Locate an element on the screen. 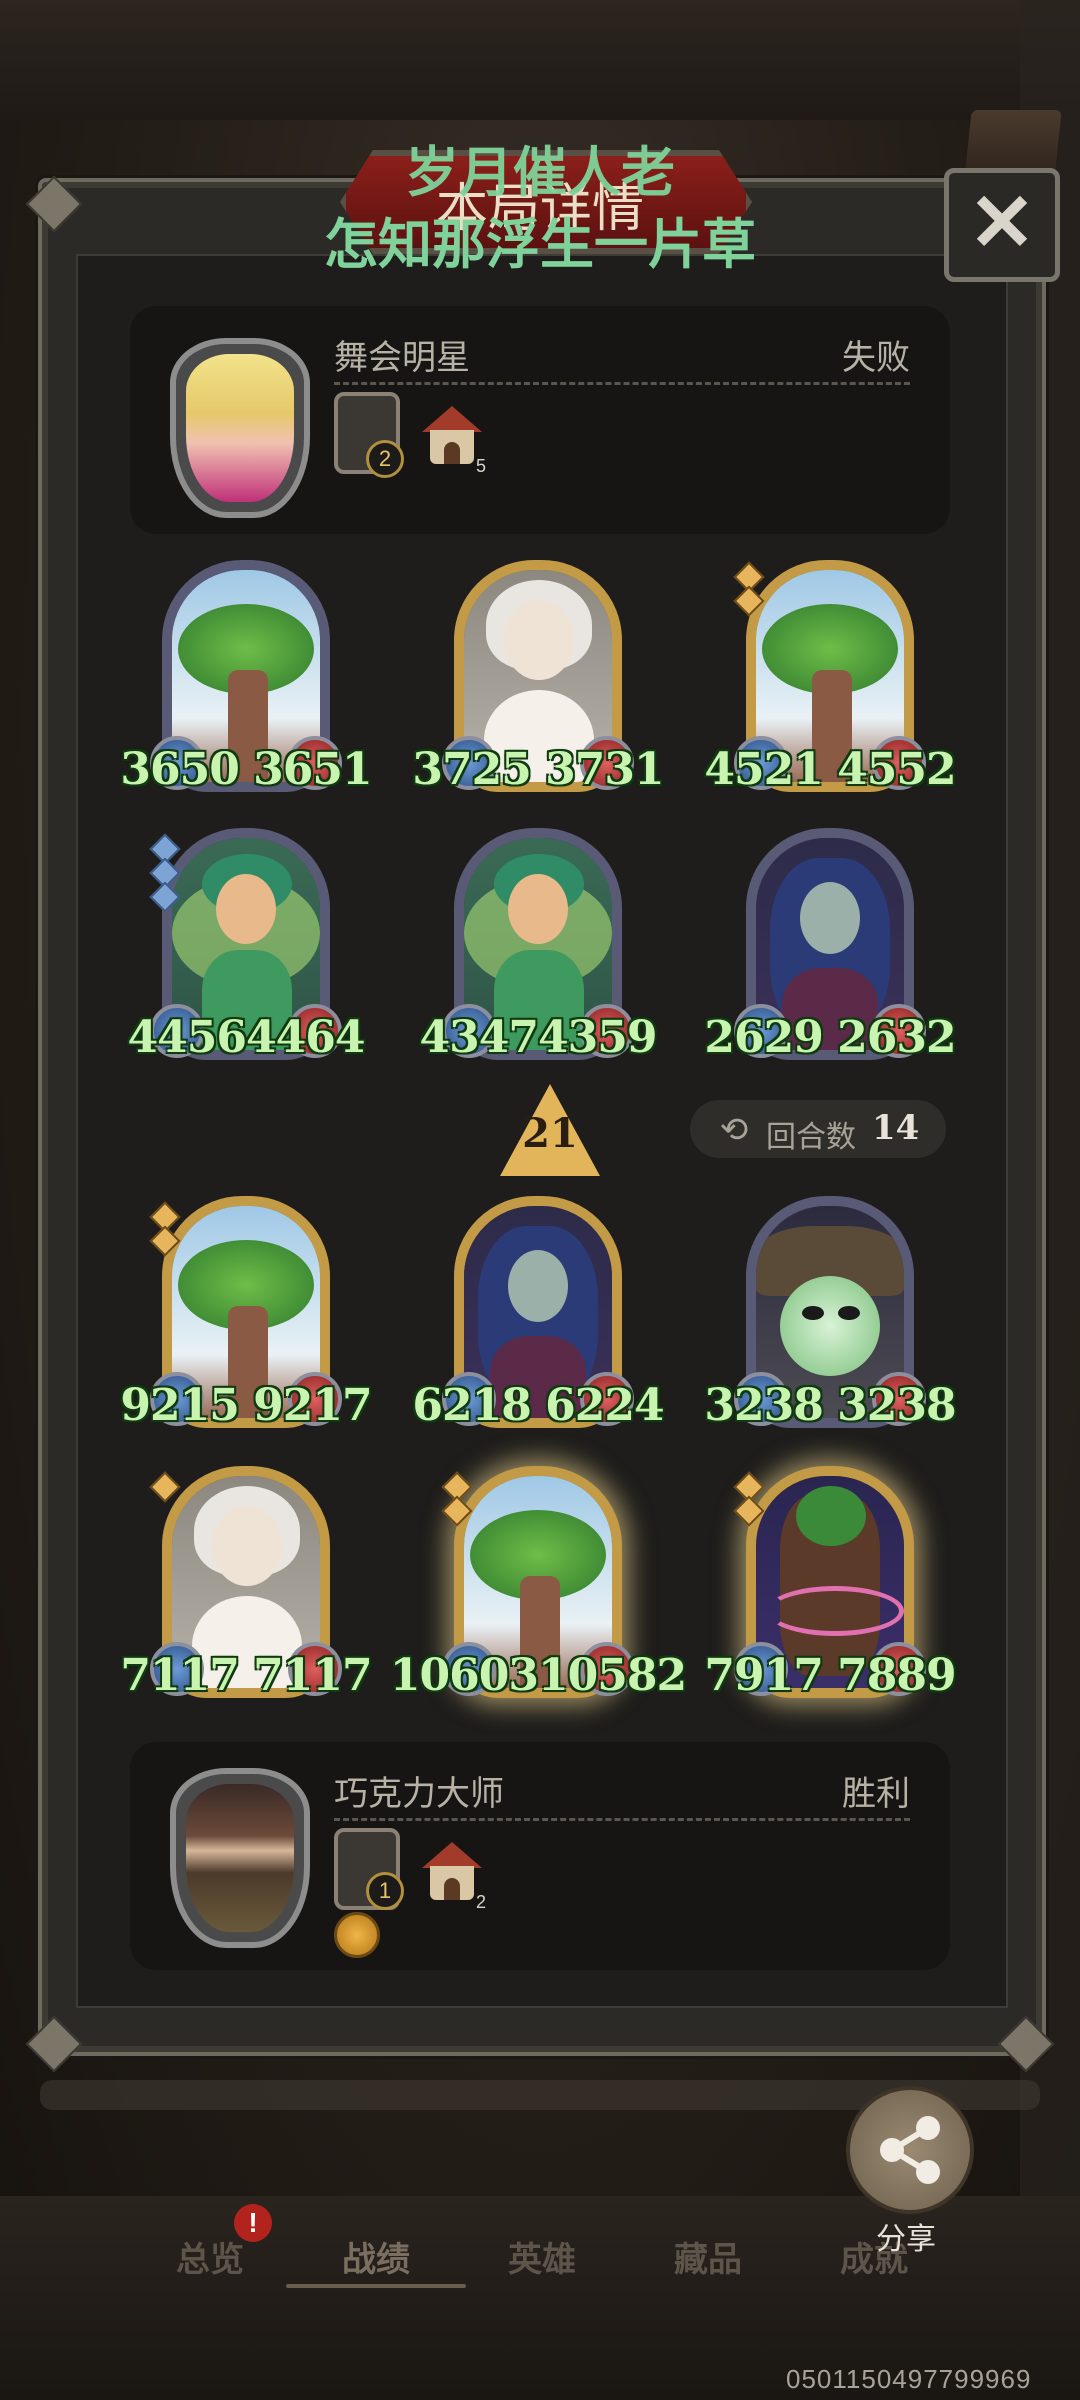 The height and width of the screenshot is (2400, 1080). unit-card: 3725 3731 is located at coordinates (538, 677).